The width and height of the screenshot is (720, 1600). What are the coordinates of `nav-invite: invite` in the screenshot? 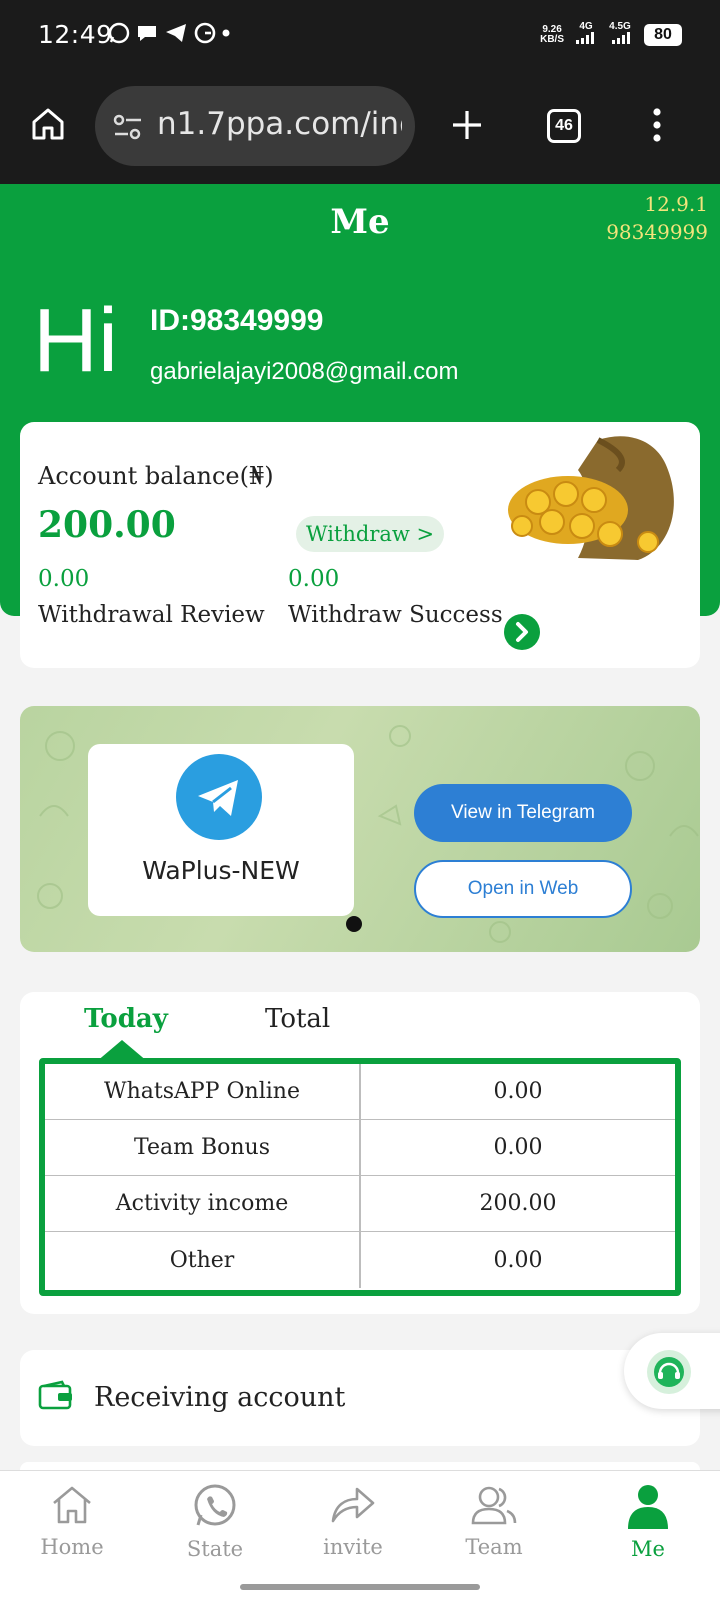 It's located at (353, 1521).